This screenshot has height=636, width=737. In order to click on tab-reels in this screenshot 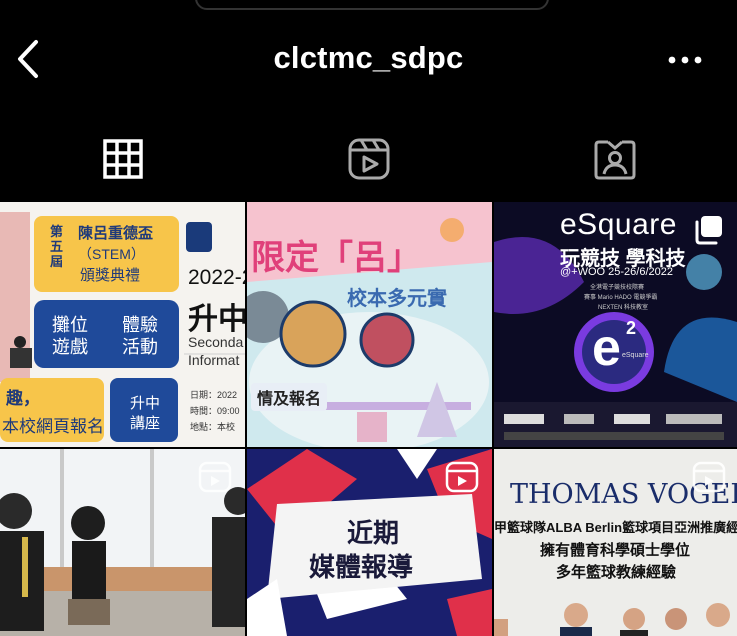, I will do `click(368, 159)`.